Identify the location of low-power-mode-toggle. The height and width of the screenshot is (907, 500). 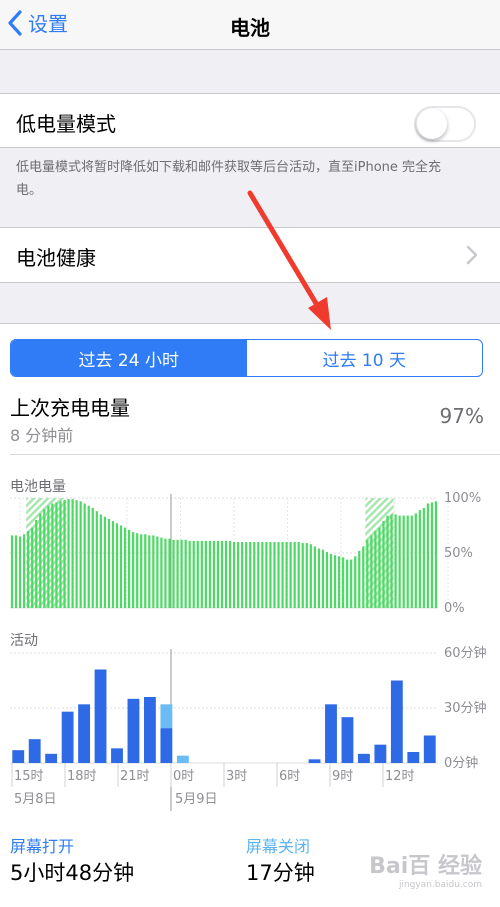
(445, 124).